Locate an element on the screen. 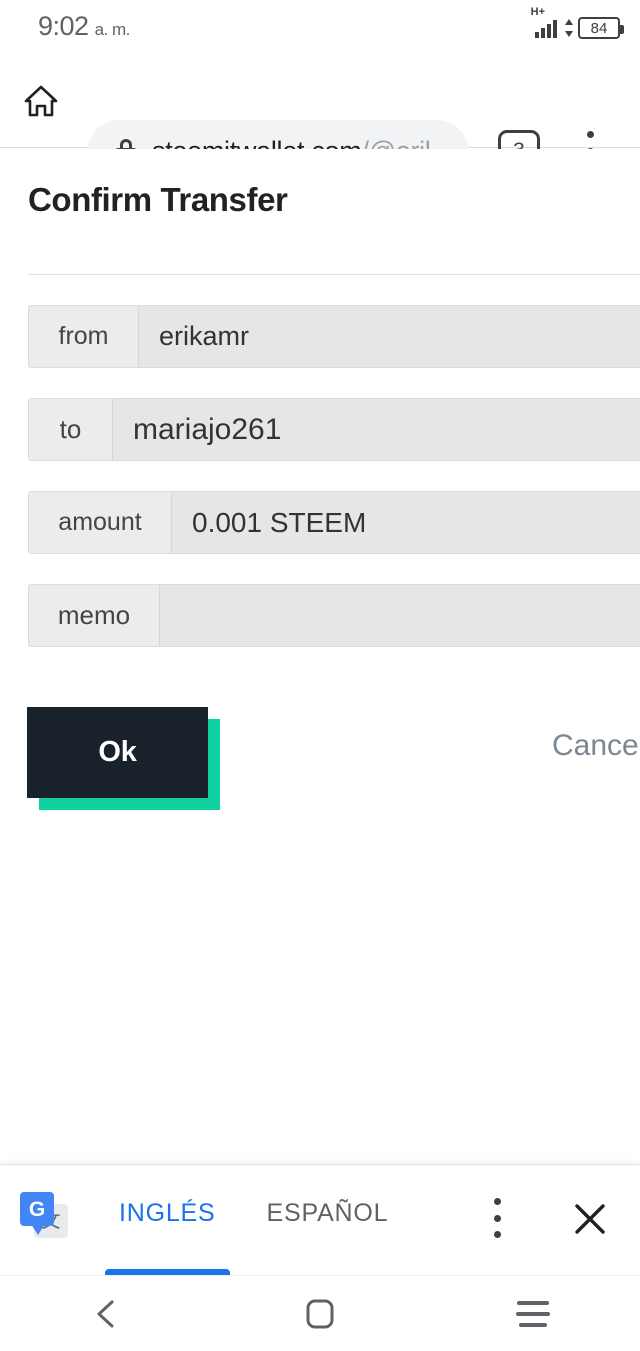  home-square-icon is located at coordinates (319, 1313).